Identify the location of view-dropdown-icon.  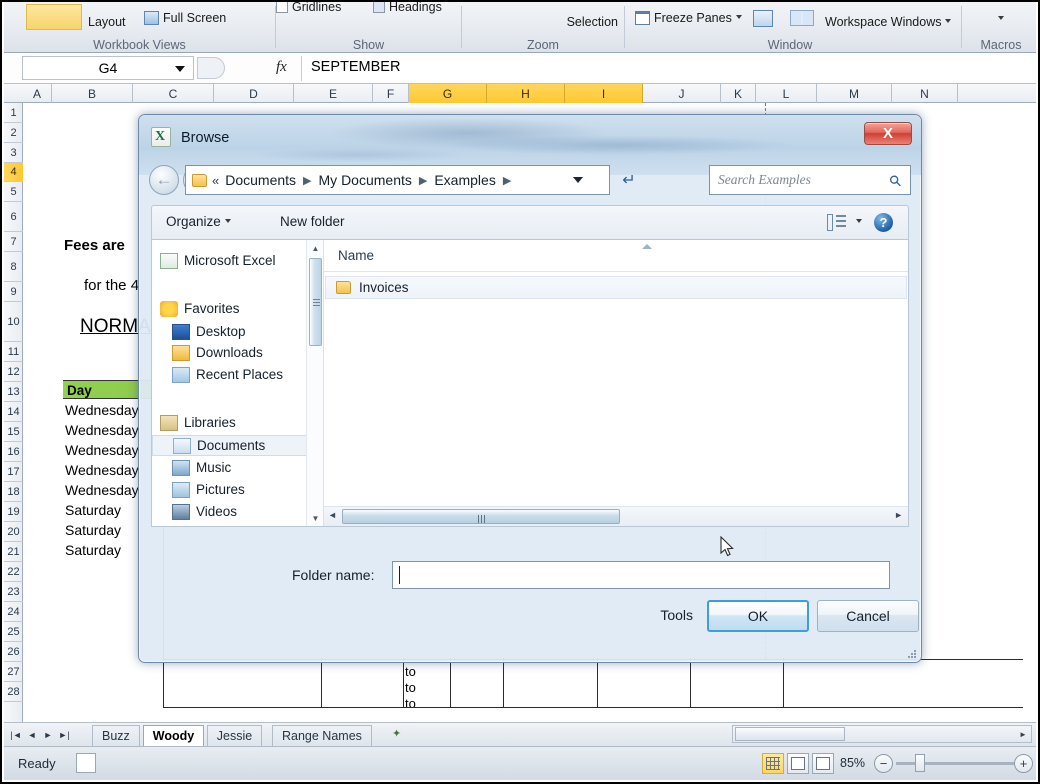
(859, 221).